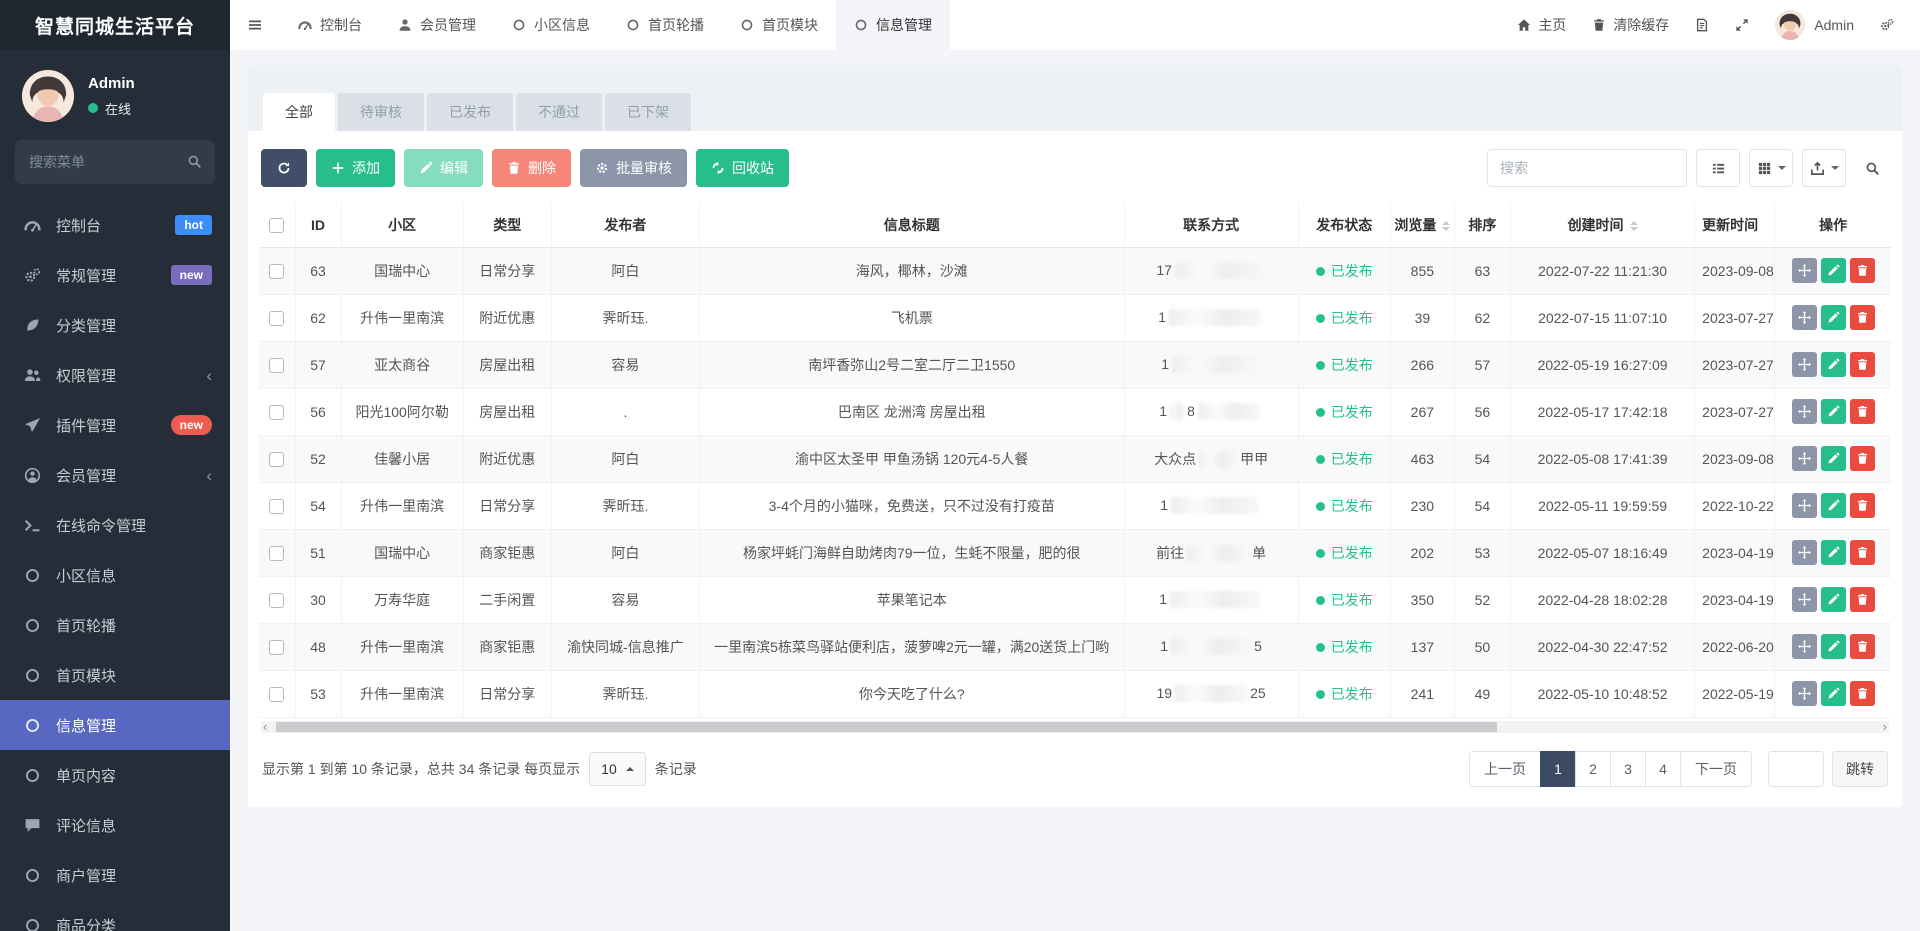 Image resolution: width=1920 pixels, height=931 pixels. Describe the element at coordinates (551, 25) in the screenshot. I see `topnav-item-community: 小区信息` at that location.